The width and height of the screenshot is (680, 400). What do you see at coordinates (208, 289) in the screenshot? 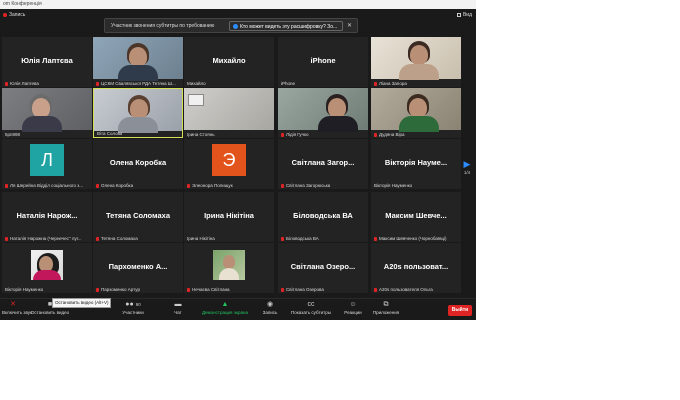
I see `participant-label: Нечаєва Світлана` at bounding box center [208, 289].